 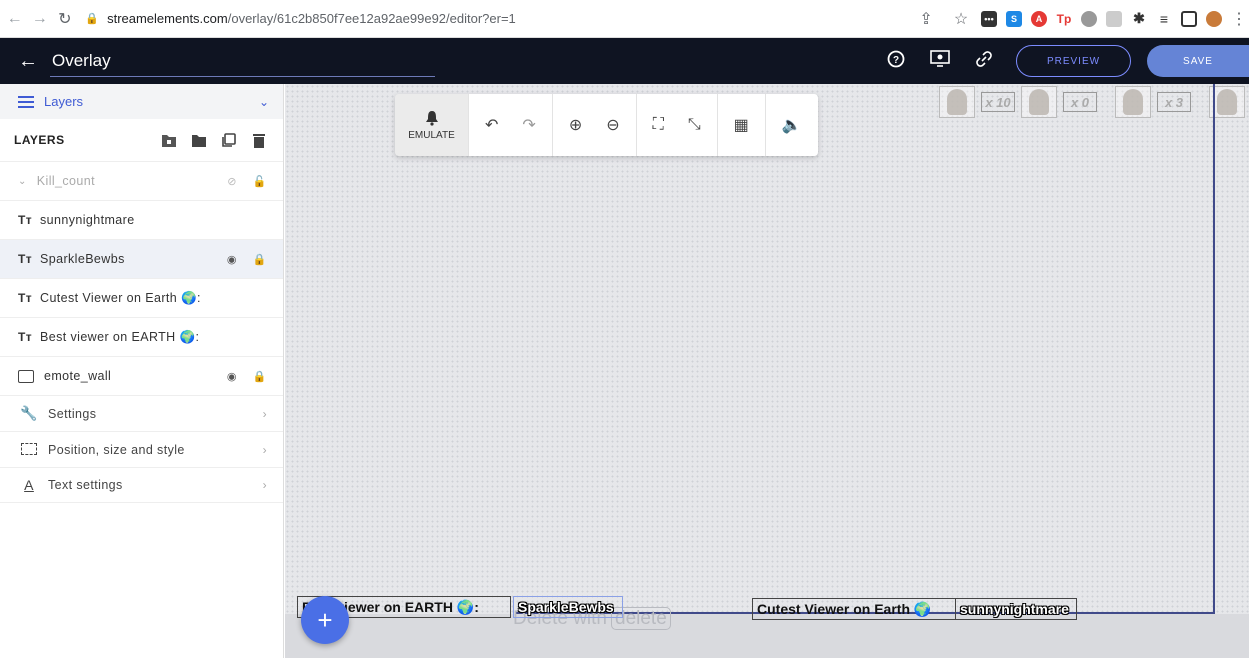 What do you see at coordinates (1064, 19) in the screenshot?
I see `extension-icon-tp: Tp` at bounding box center [1064, 19].